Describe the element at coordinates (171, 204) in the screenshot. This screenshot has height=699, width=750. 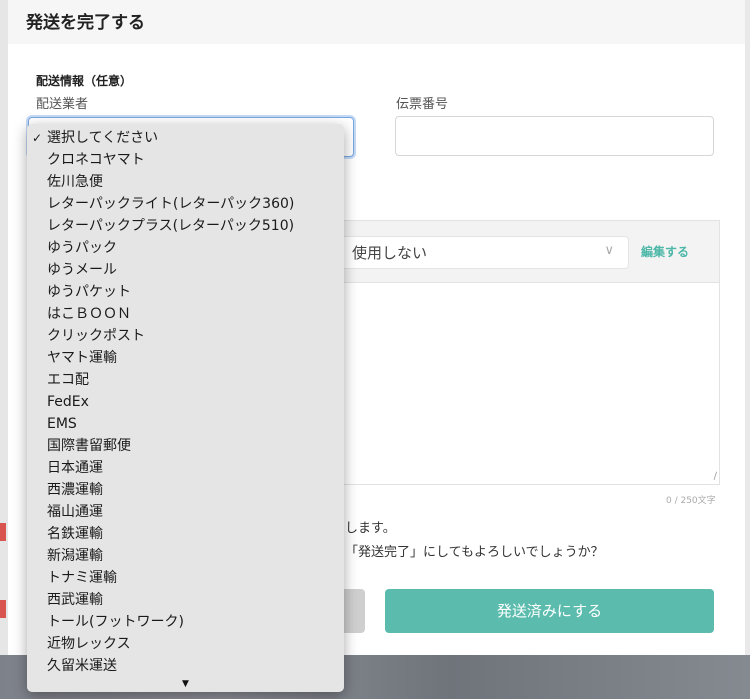
I see `carrier-option-label: レターパックライト(レターパック360)` at that location.